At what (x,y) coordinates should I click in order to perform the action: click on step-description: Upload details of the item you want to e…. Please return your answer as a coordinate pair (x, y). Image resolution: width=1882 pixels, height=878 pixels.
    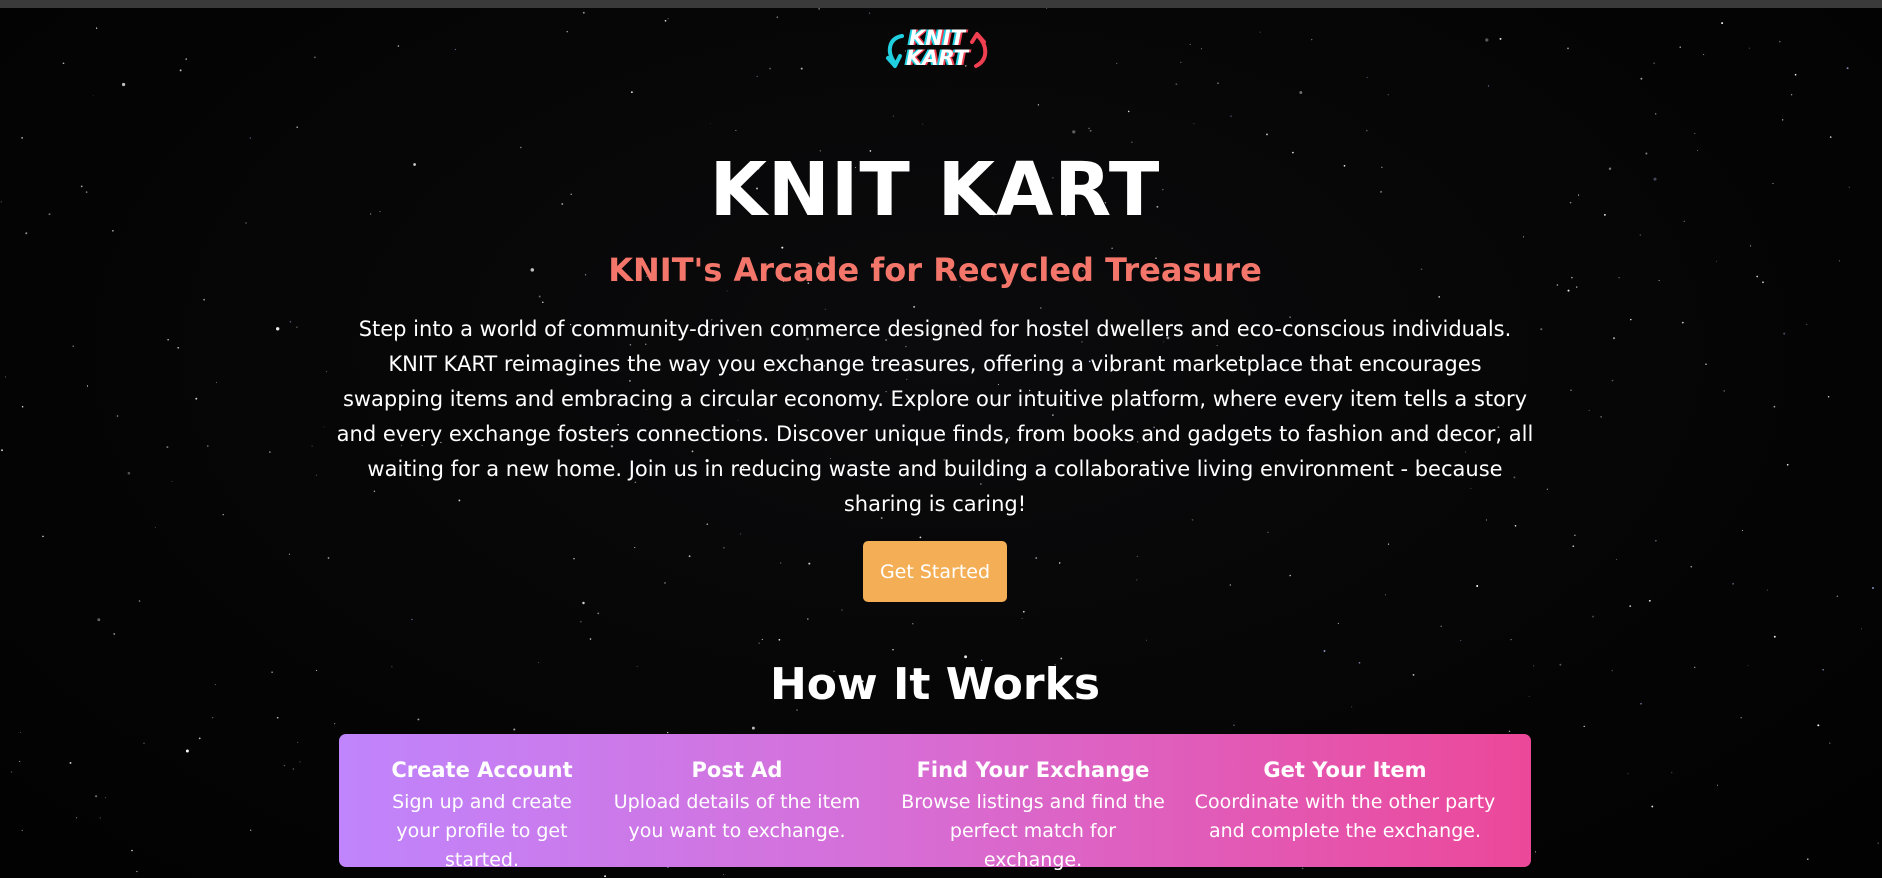
    Looking at the image, I should click on (737, 816).